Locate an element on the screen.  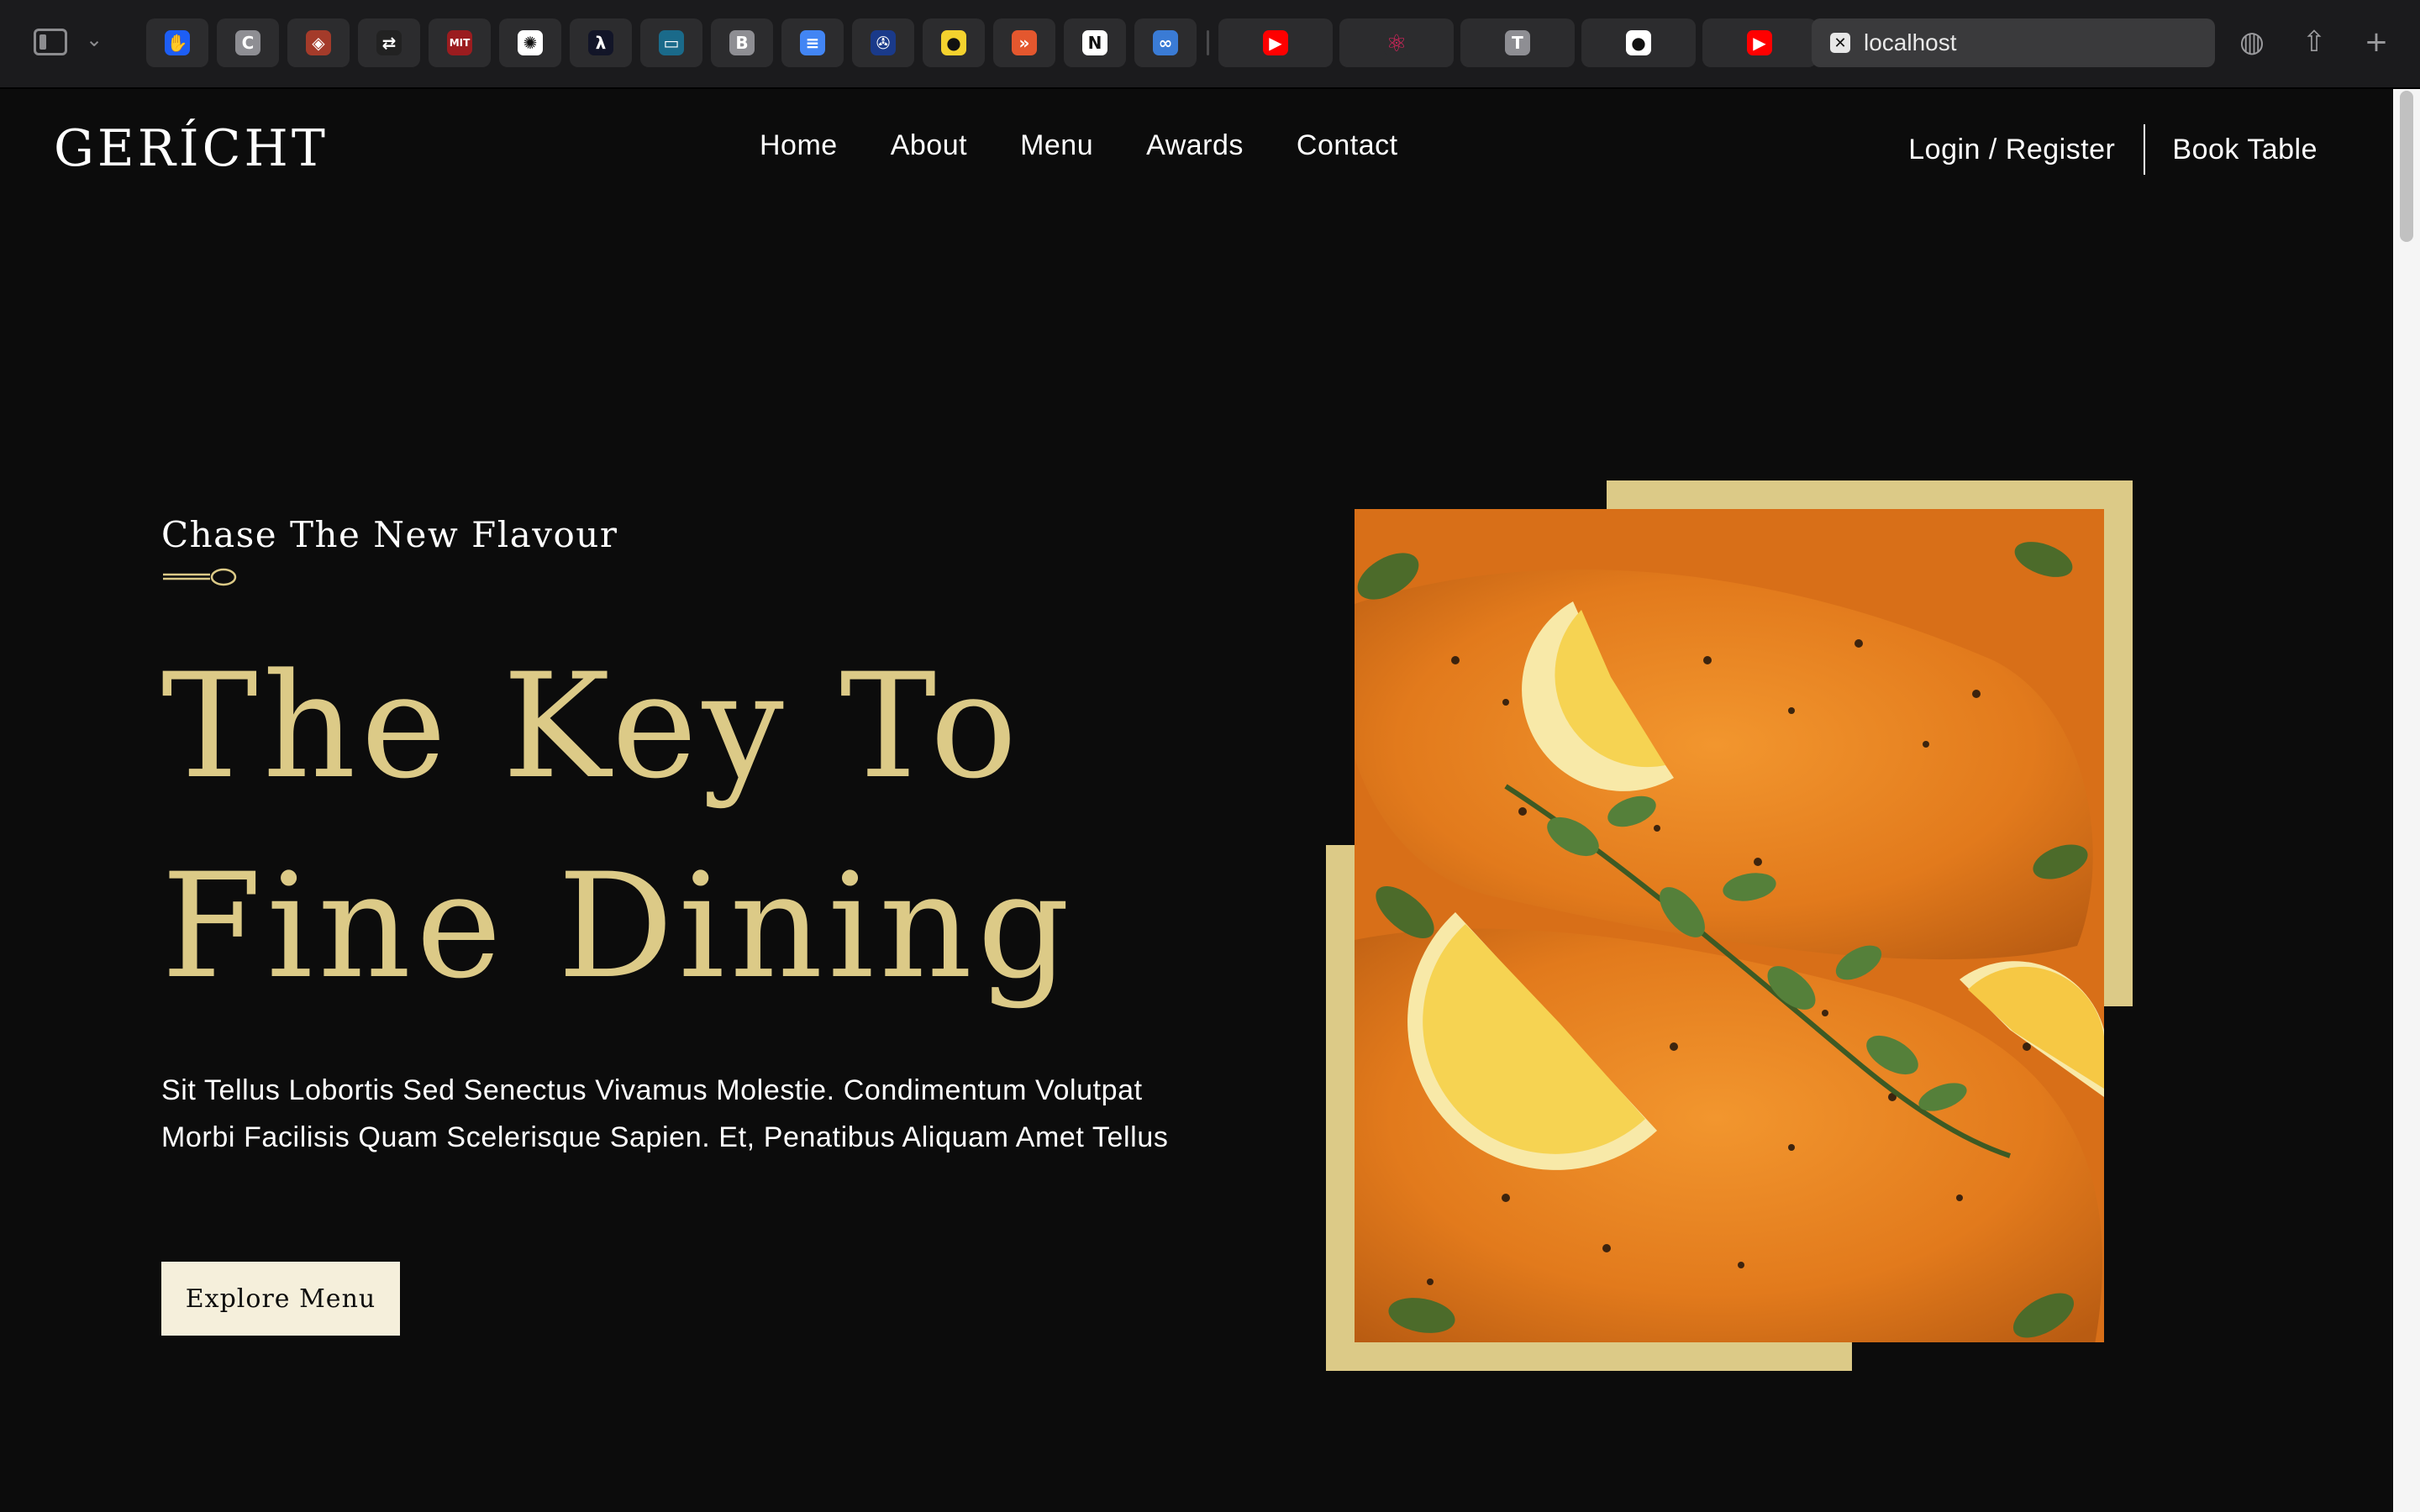
pinned-tab: ▭ is located at coordinates (671, 42).